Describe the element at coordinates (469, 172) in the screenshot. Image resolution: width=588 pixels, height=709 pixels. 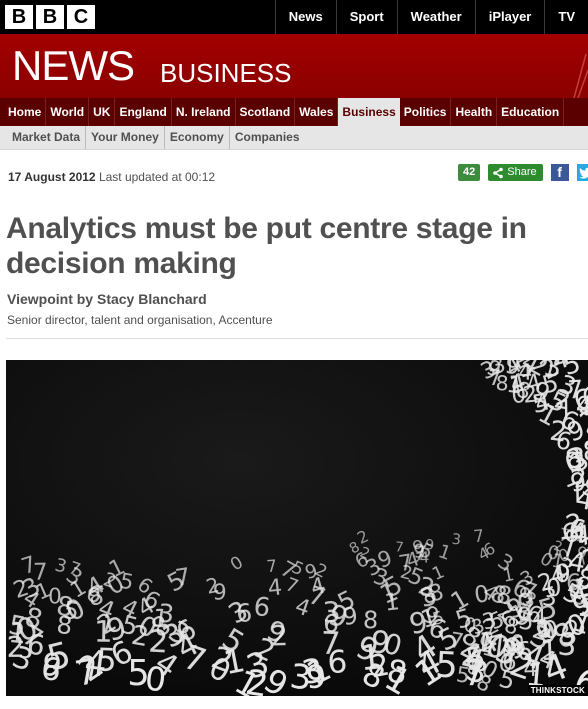
I see `share-count-badge: 42` at that location.